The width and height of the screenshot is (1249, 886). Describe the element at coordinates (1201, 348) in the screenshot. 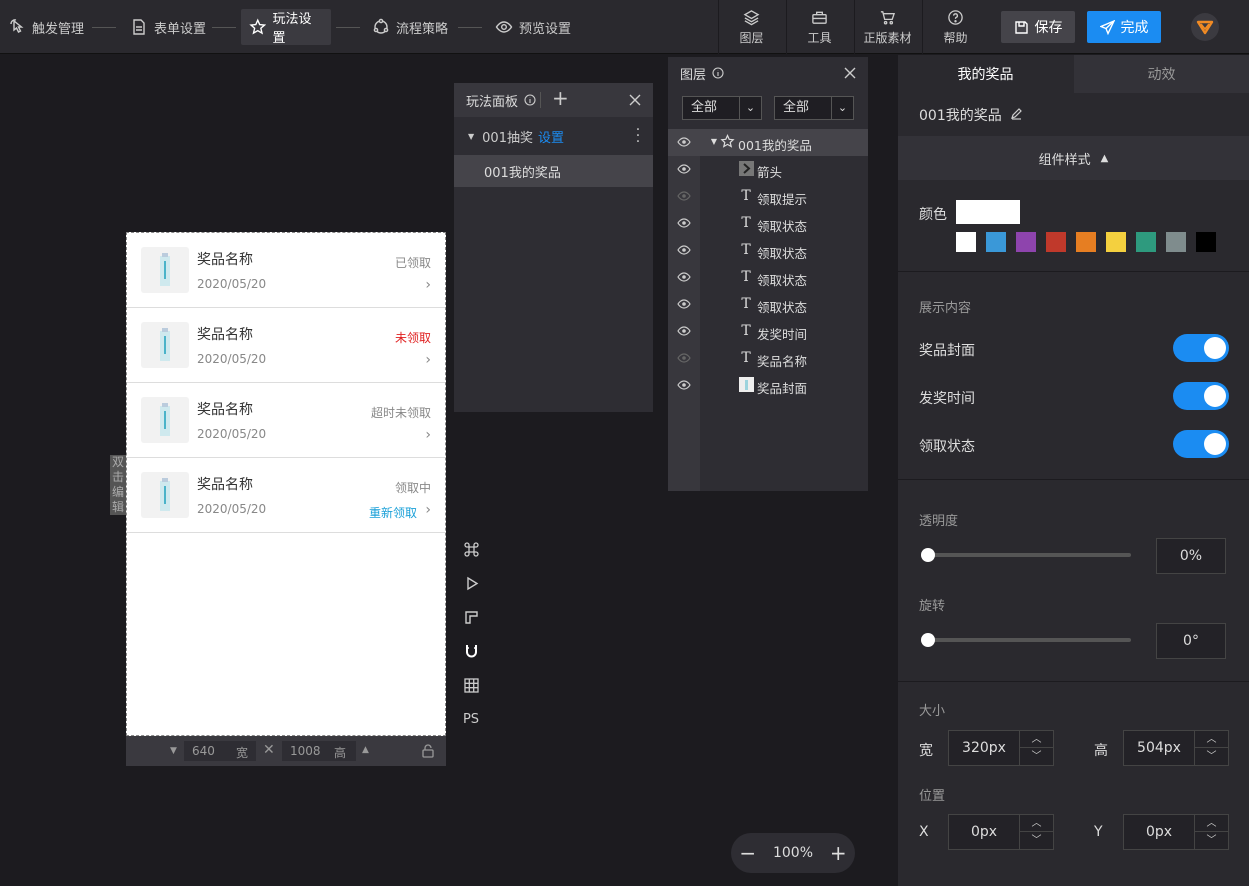

I see `toggle-cover-switch` at that location.